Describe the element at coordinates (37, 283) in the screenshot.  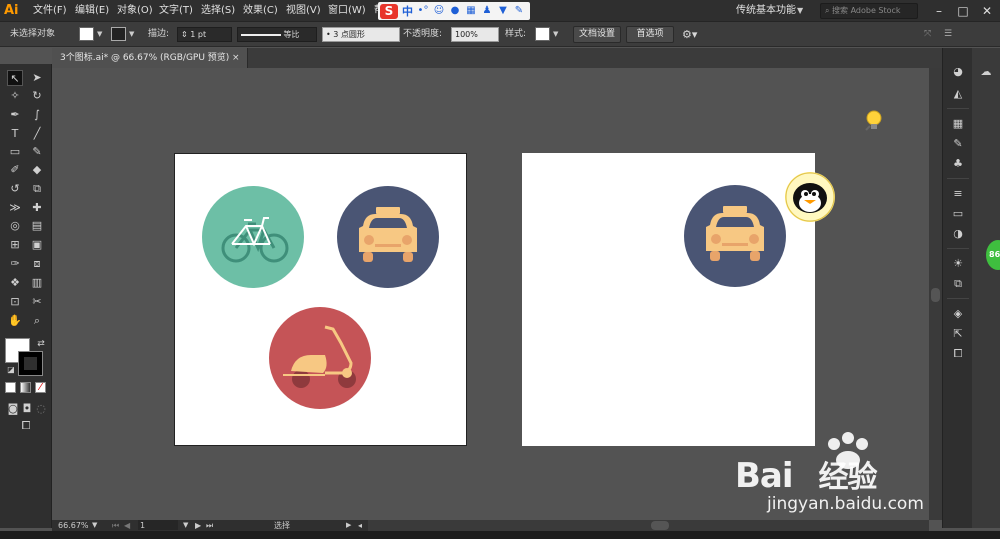
I see `column-graph-tool-icon: ▥` at that location.